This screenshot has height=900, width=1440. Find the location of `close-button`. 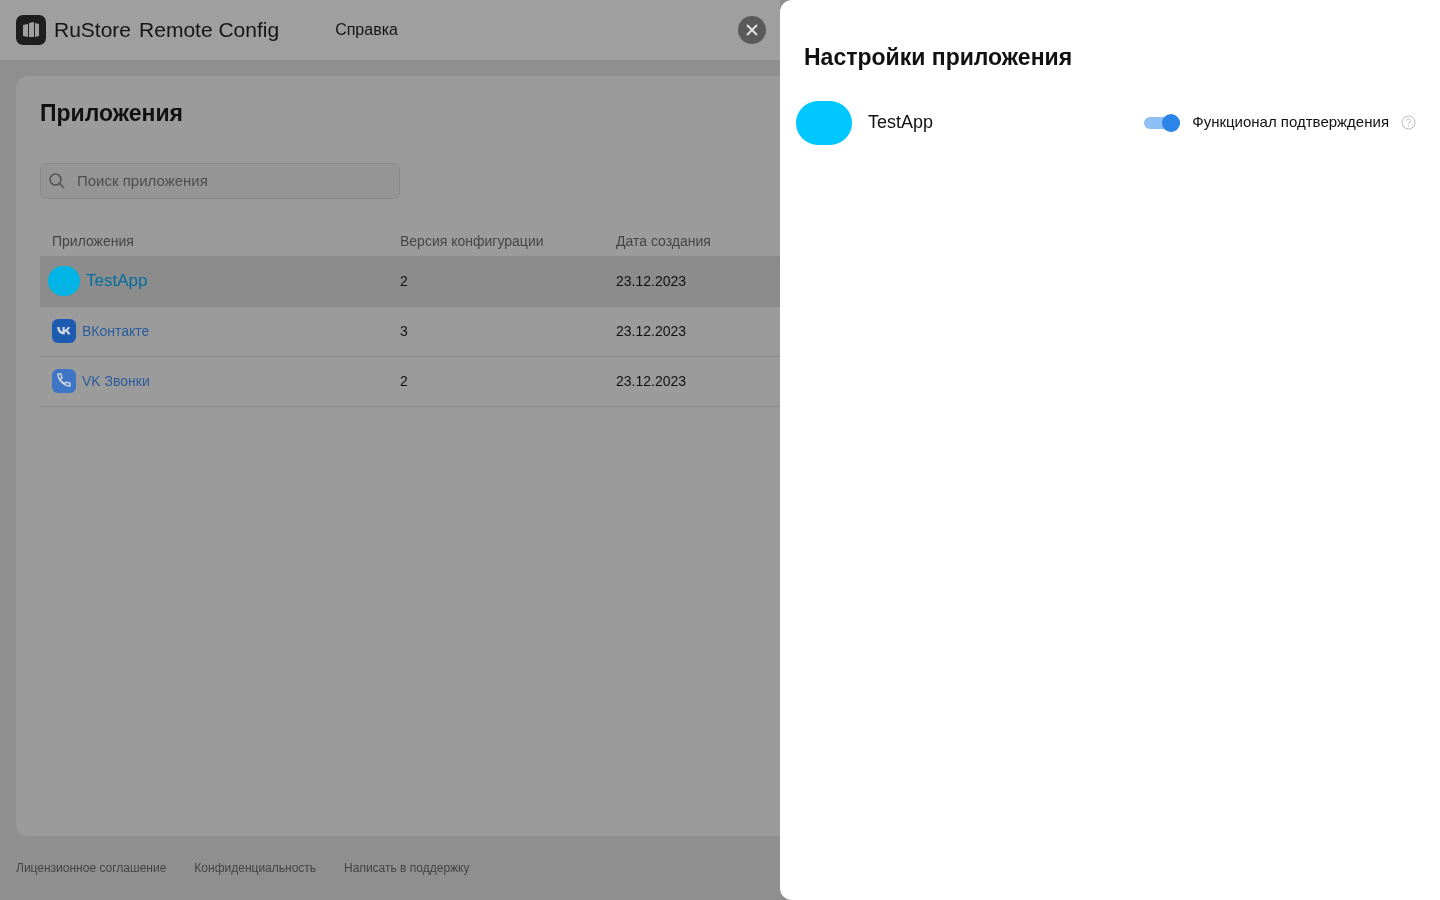

close-button is located at coordinates (752, 30).